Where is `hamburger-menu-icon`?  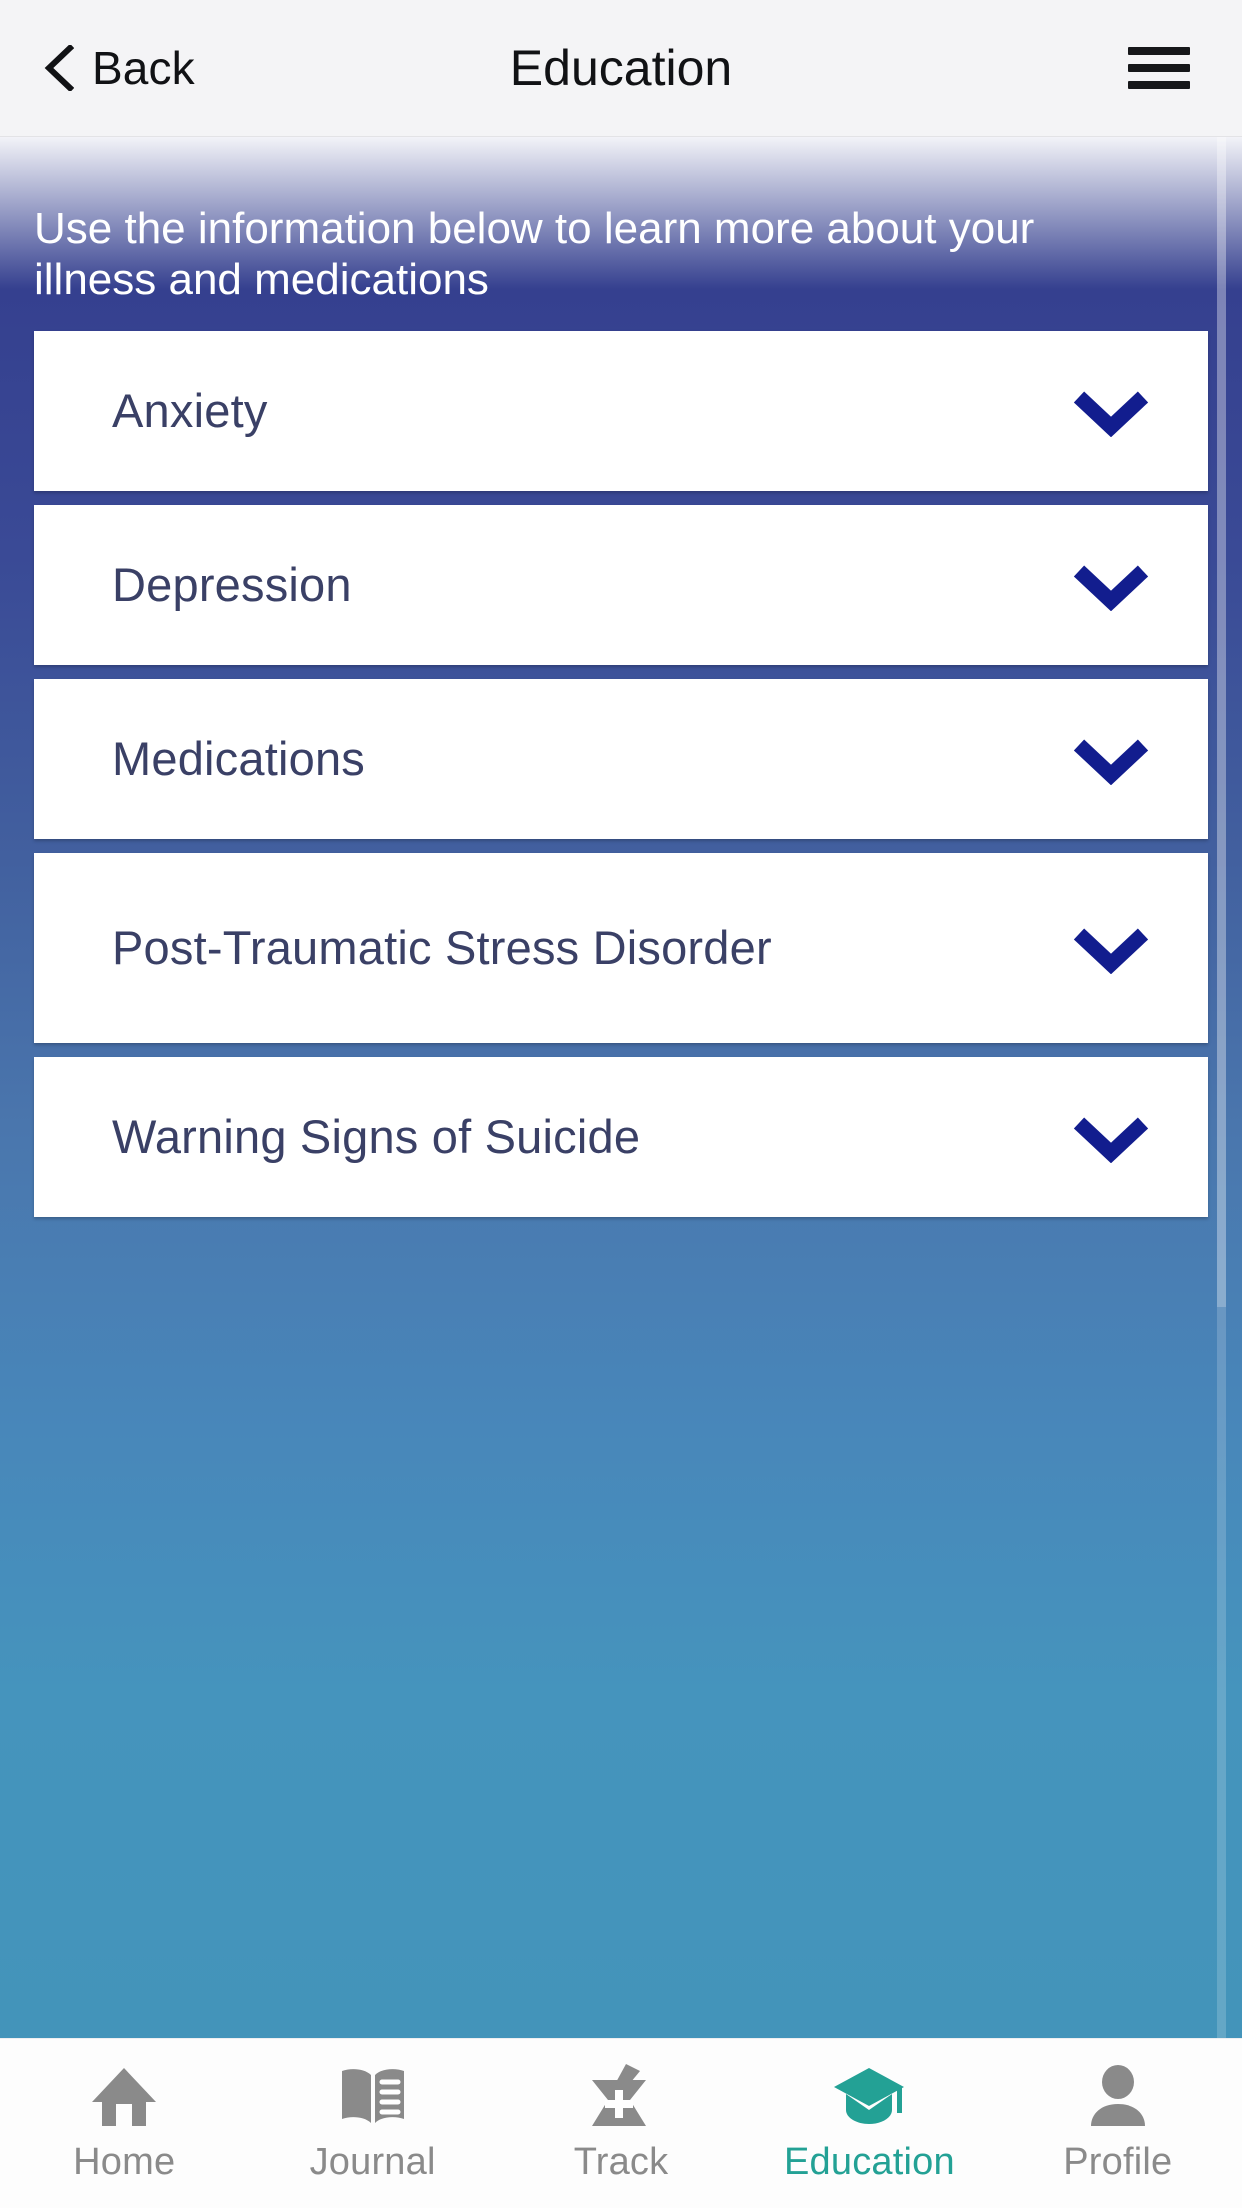 hamburger-menu-icon is located at coordinates (1159, 68).